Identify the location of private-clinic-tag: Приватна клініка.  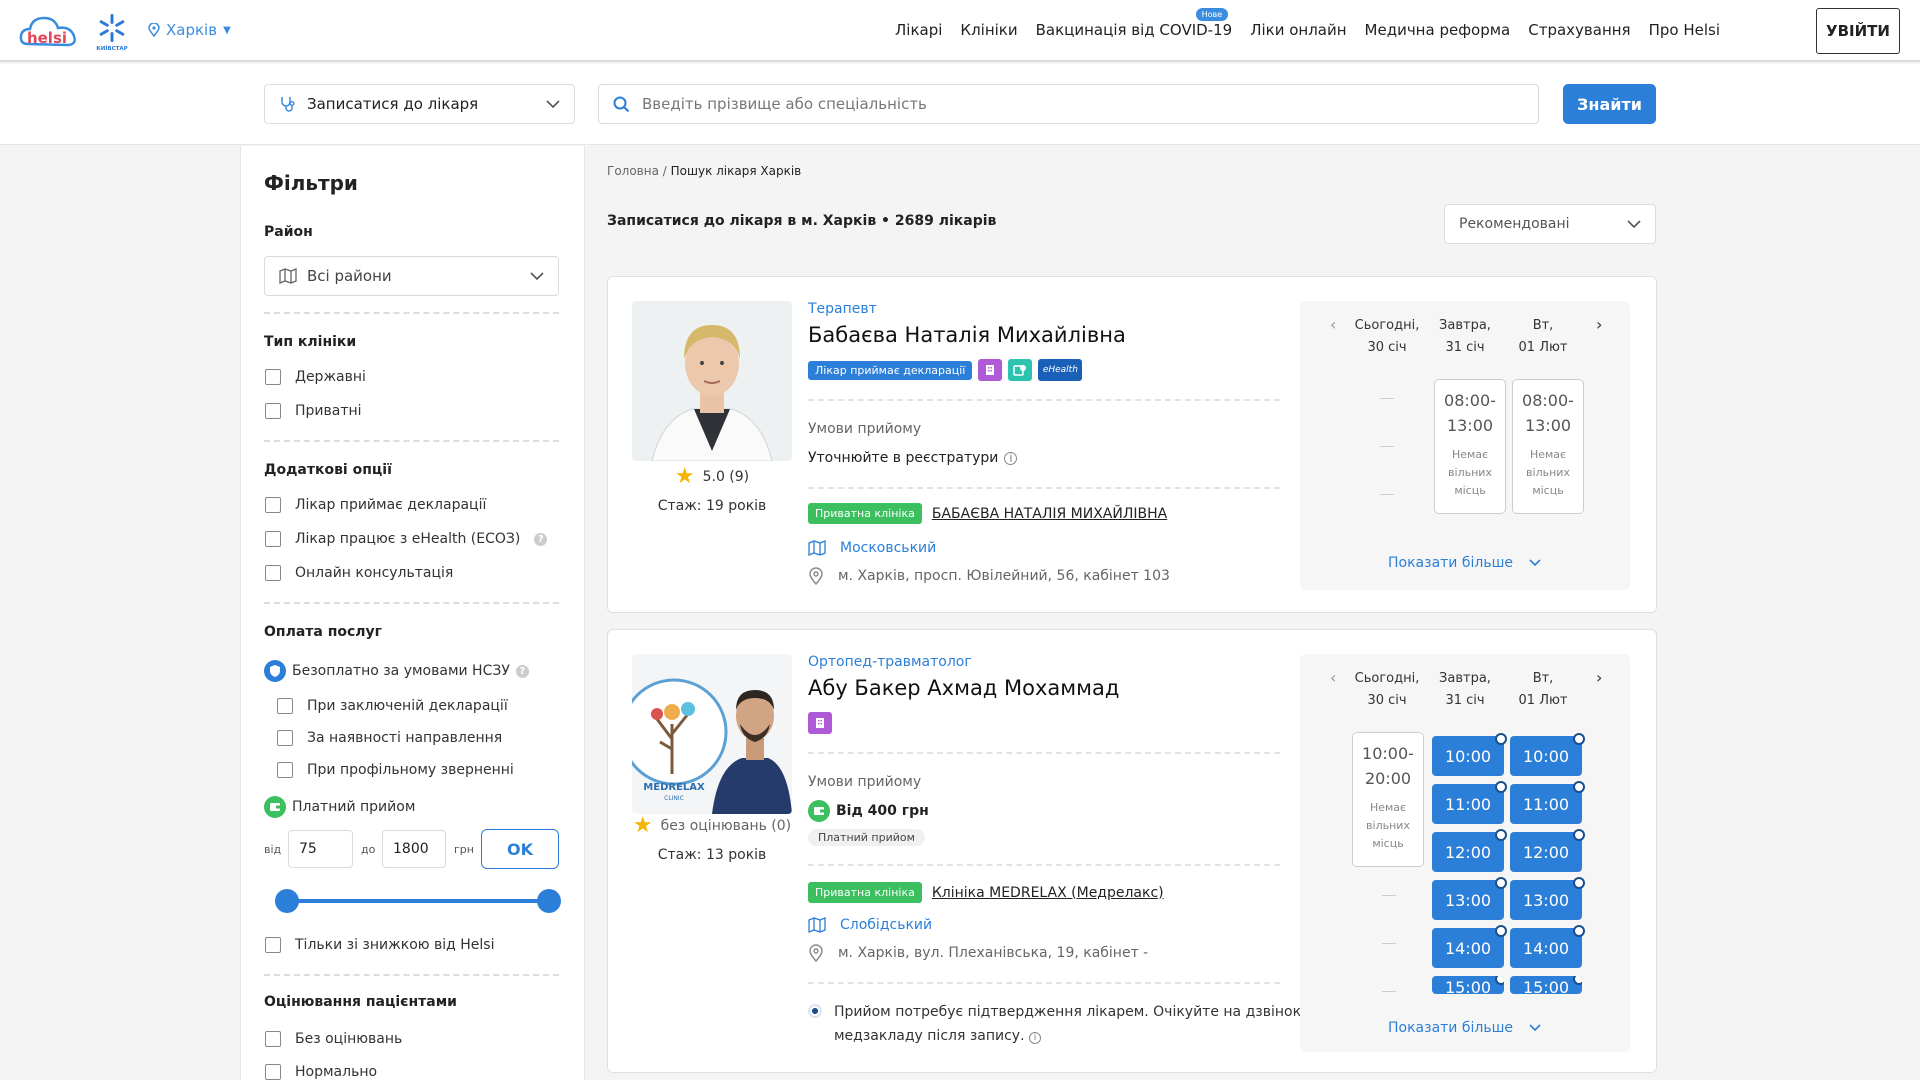
(865, 892).